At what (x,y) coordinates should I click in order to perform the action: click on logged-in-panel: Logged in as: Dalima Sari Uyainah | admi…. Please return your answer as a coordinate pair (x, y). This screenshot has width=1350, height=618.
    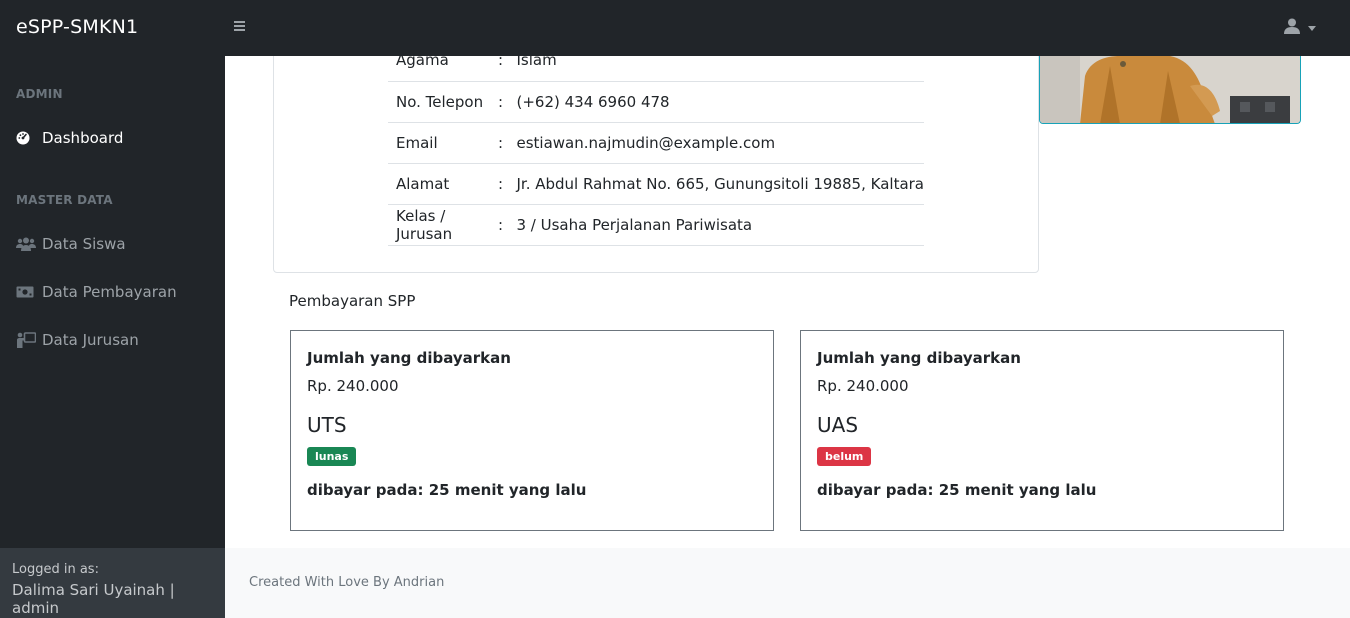
    Looking at the image, I should click on (112, 583).